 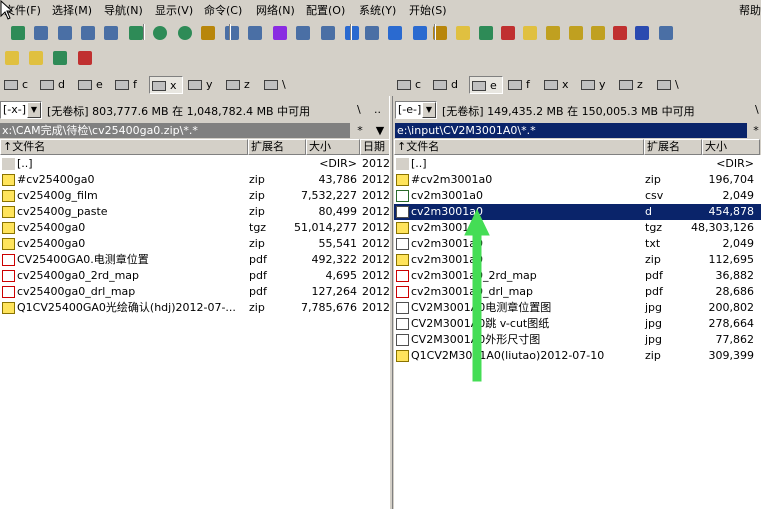 What do you see at coordinates (571, 130) in the screenshot?
I see `right-path-bar: e:\input\CV2M3001A0\*.*` at bounding box center [571, 130].